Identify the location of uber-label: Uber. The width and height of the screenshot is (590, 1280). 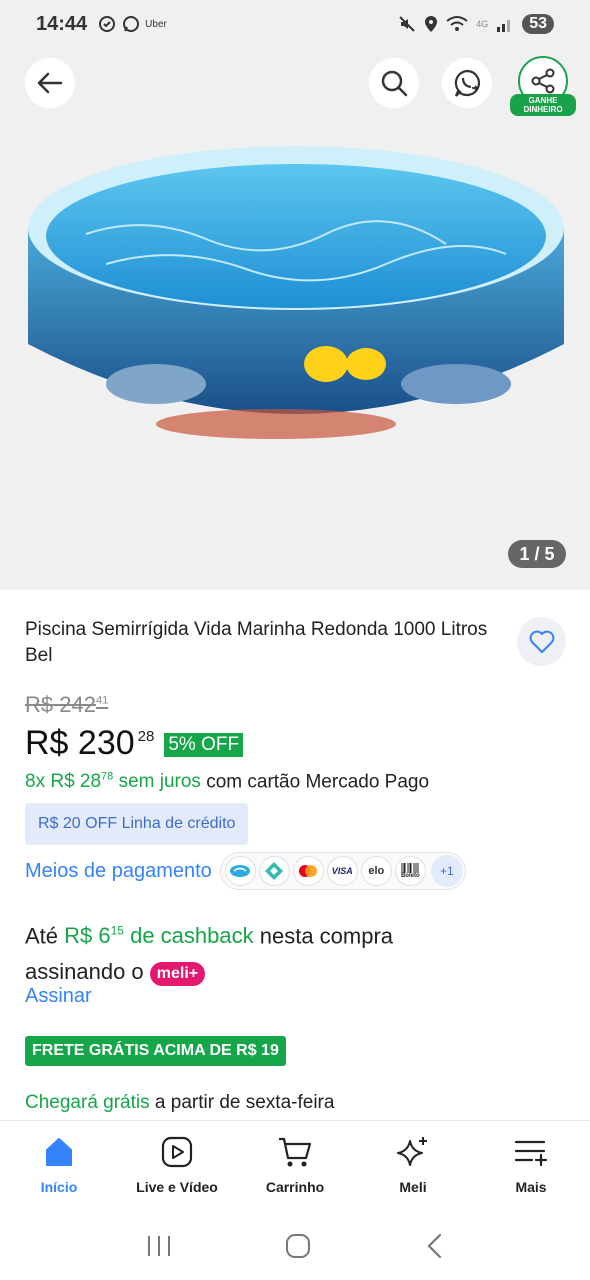
(156, 24).